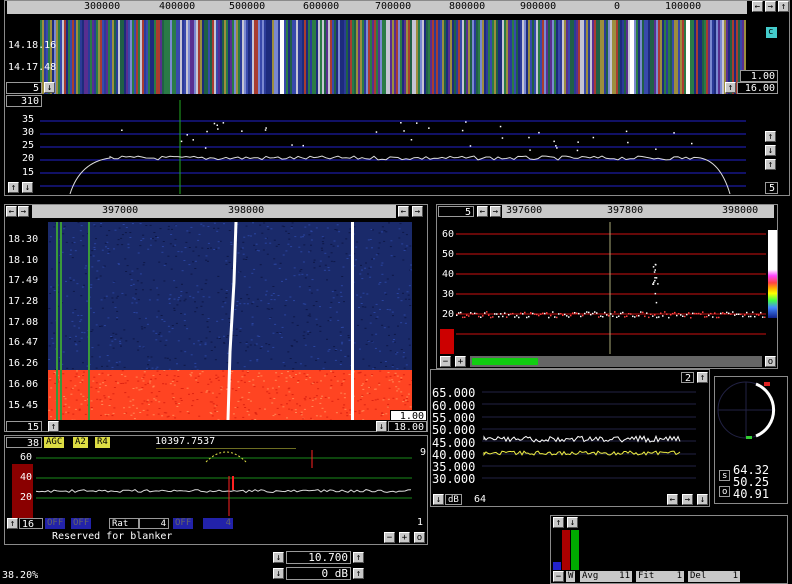 This screenshot has width=792, height=584. I want to click on c-button: c, so click(771, 32).